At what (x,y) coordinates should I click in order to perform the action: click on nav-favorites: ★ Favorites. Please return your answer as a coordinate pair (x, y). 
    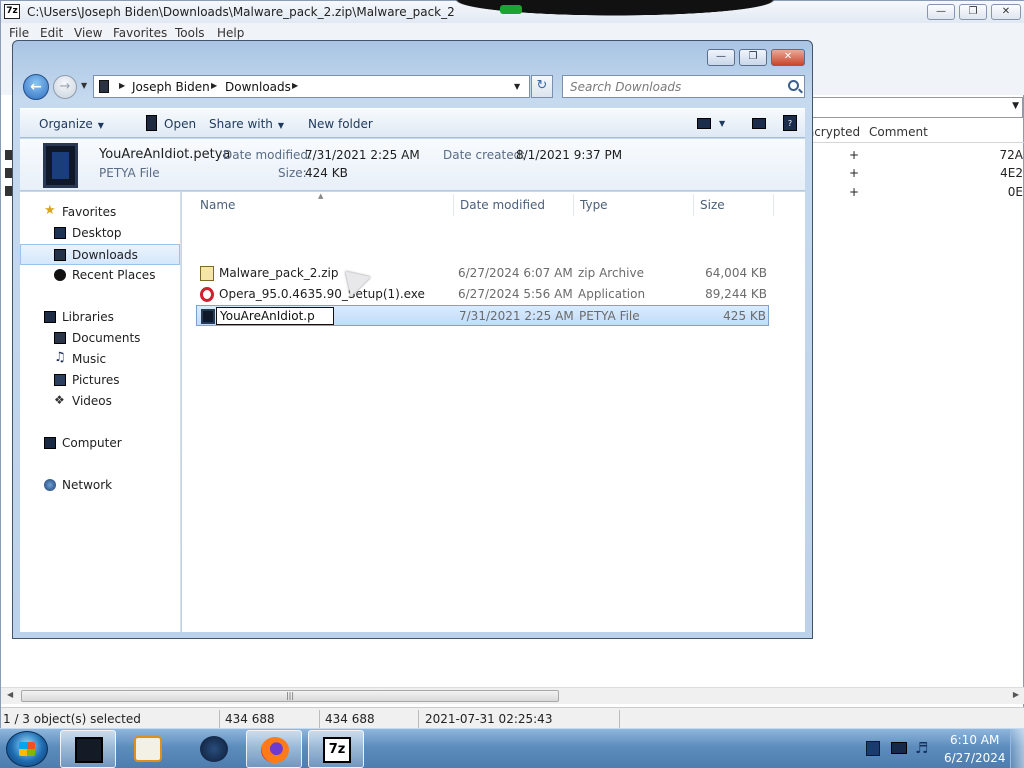
    Looking at the image, I should click on (100, 212).